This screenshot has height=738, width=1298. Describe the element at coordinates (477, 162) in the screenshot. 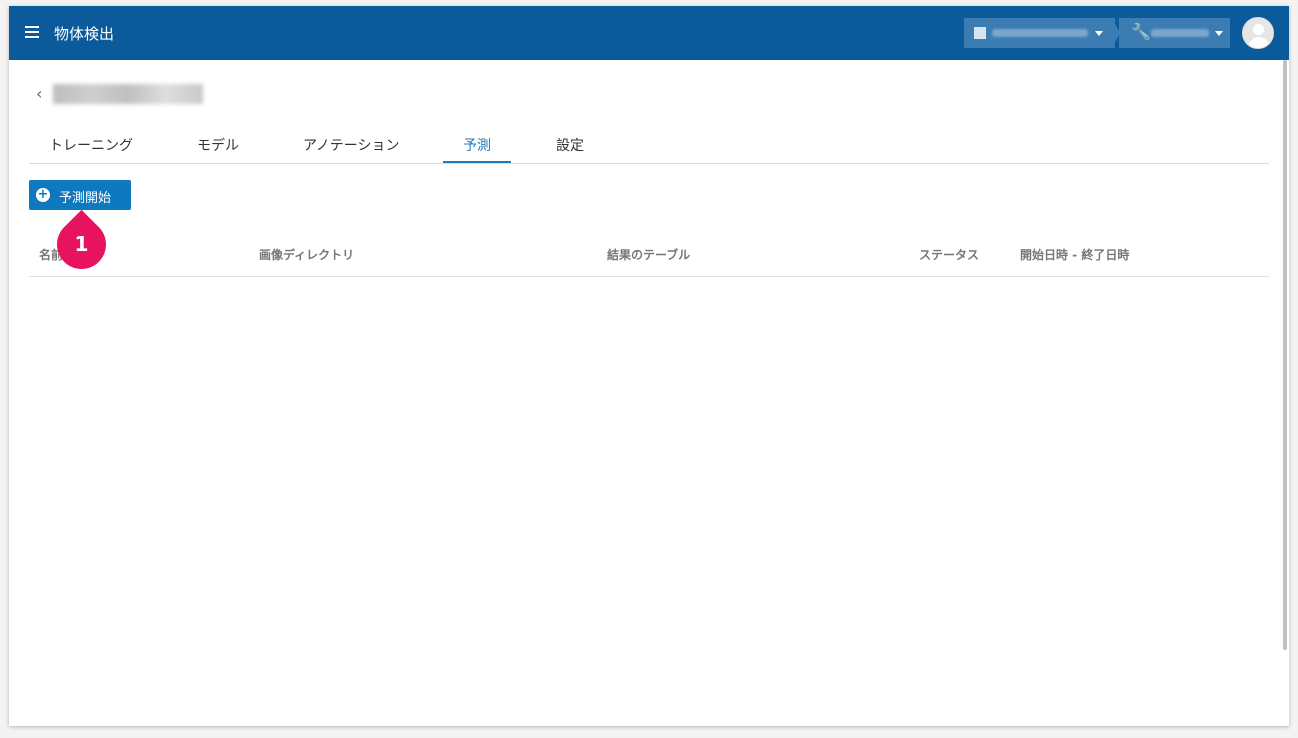

I see `active-tab-indicator` at that location.